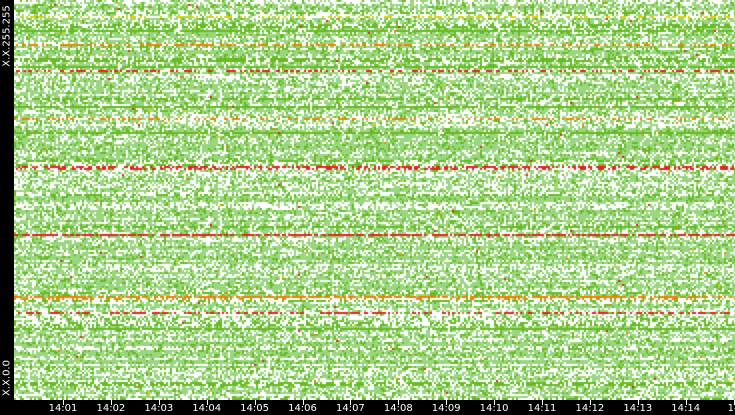 Image resolution: width=735 pixels, height=415 pixels. Describe the element at coordinates (686, 408) in the screenshot. I see `x-tick-label: 14:14` at that location.